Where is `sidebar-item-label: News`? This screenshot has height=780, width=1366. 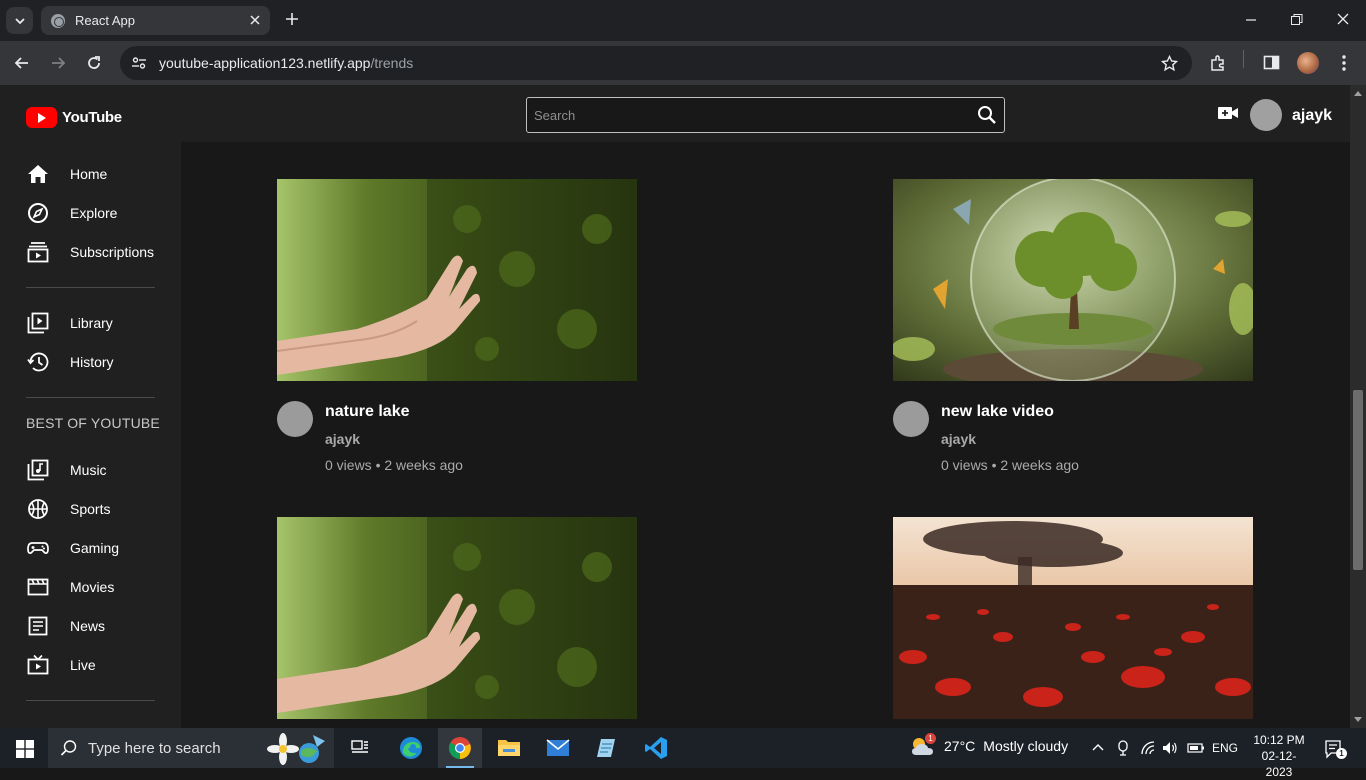 sidebar-item-label: News is located at coordinates (88, 626).